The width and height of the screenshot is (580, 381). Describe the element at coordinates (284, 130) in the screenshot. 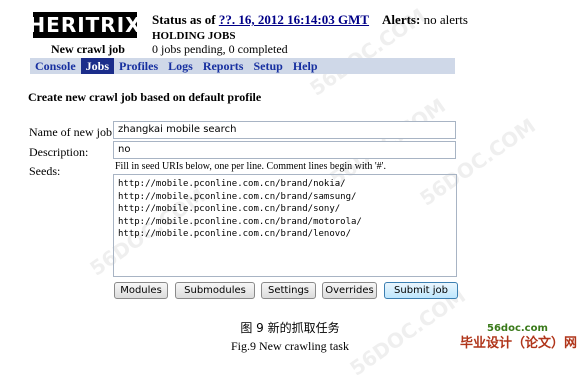

I see `job-name-input: zhangkai mobile search` at that location.